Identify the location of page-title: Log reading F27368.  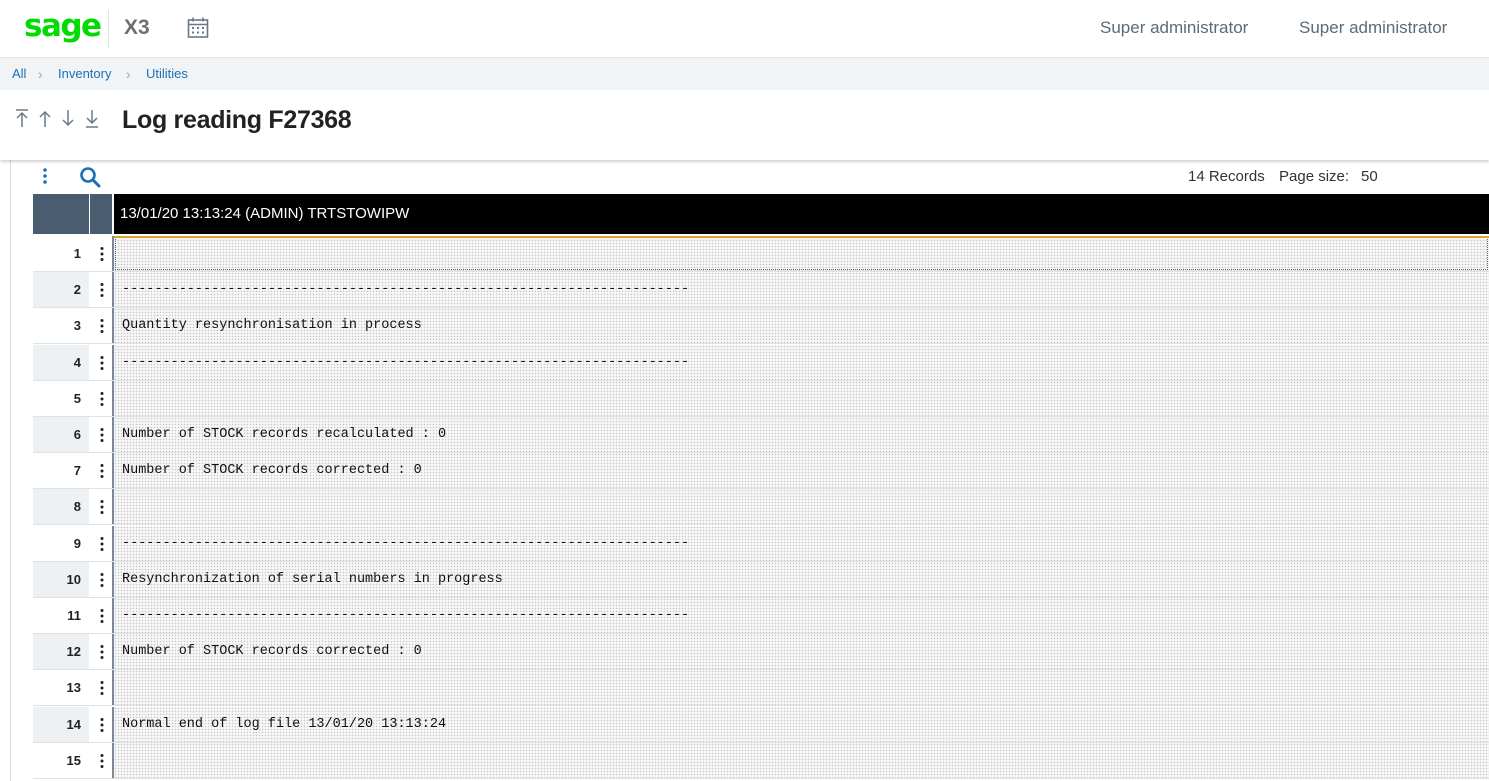
(237, 120).